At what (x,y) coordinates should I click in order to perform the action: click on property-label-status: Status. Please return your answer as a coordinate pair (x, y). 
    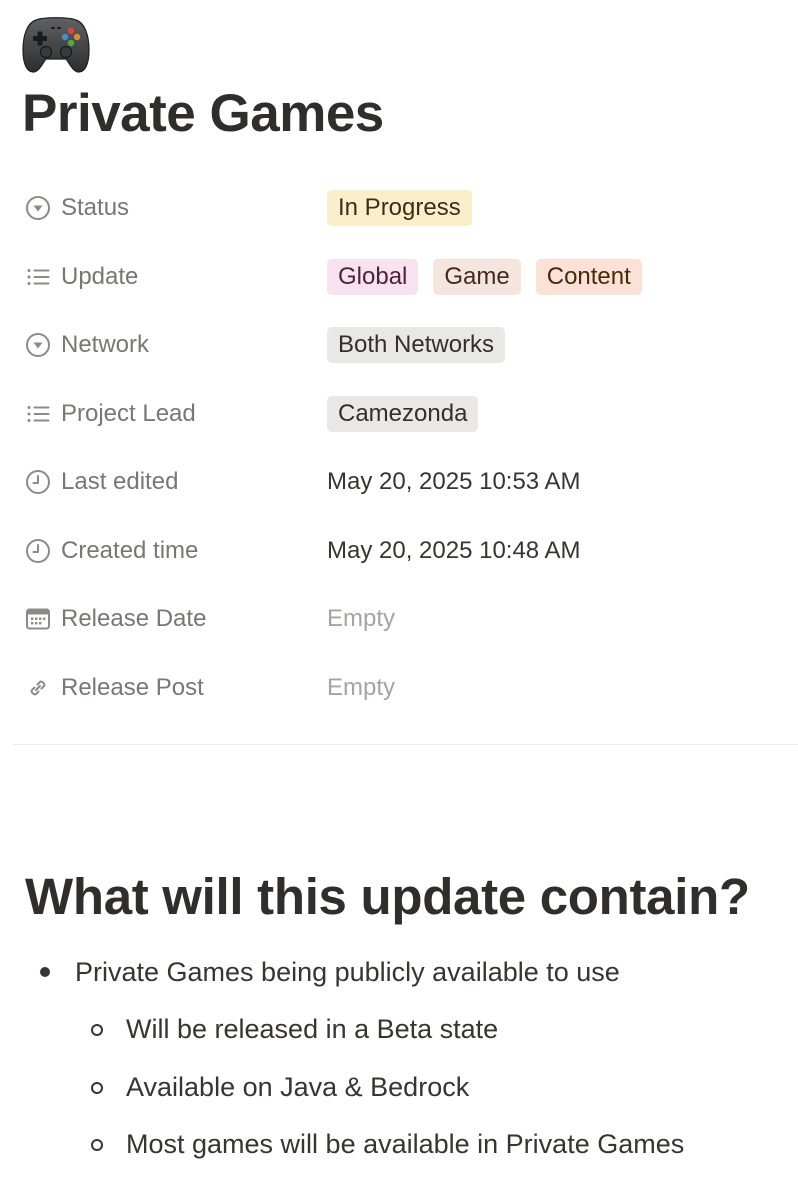
    Looking at the image, I should click on (76, 208).